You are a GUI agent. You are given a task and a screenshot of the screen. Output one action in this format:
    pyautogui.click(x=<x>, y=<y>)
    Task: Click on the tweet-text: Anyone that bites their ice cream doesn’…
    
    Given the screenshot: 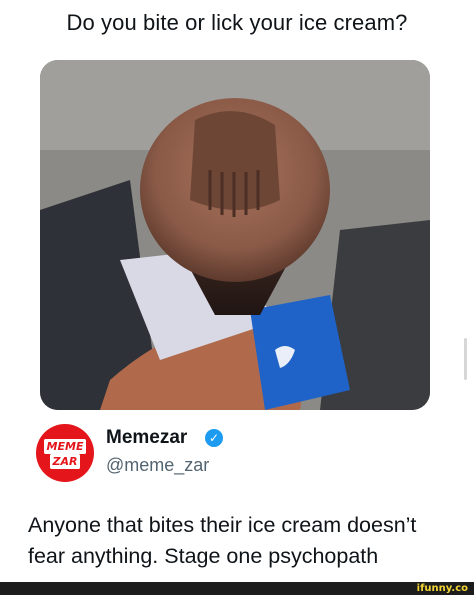 What is the action you would take?
    pyautogui.click(x=222, y=540)
    